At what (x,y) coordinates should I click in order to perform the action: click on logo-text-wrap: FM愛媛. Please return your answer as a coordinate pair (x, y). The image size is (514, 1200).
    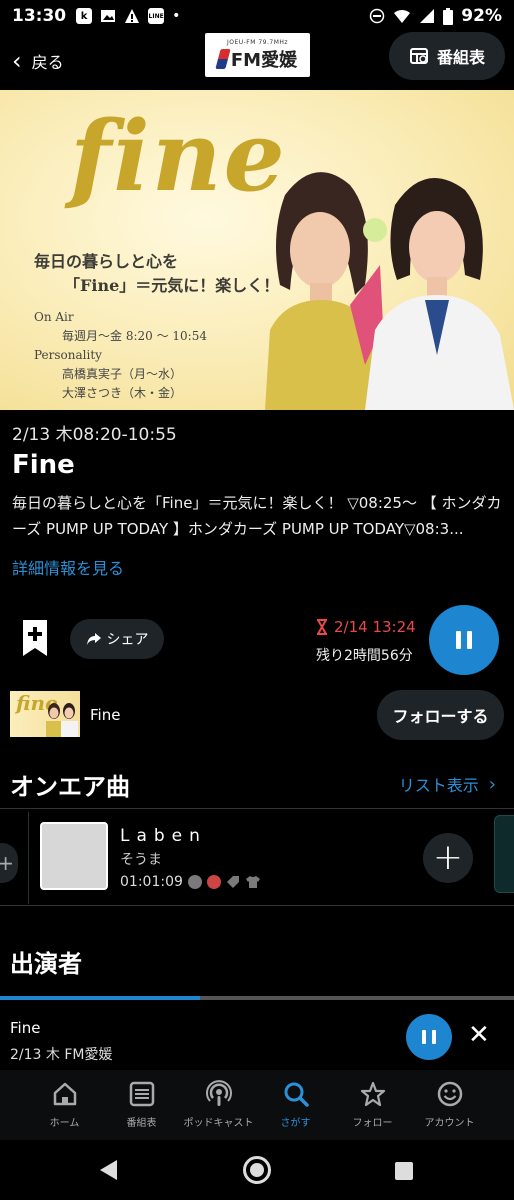
    Looking at the image, I should click on (256, 59).